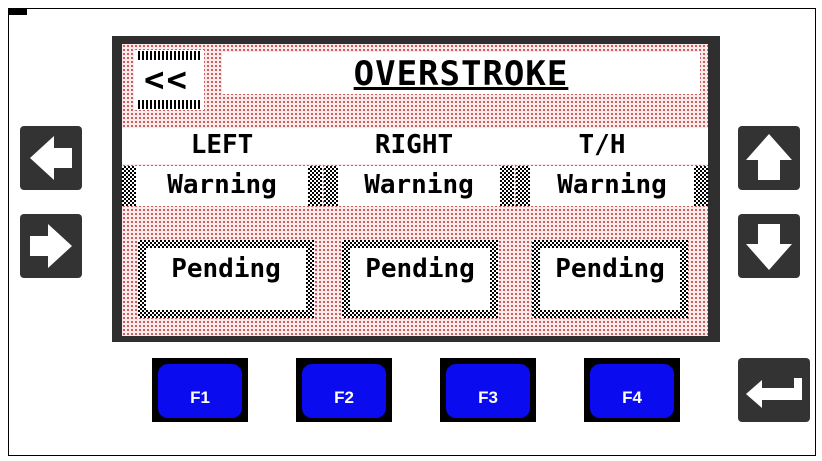 This screenshot has width=822, height=461. I want to click on page-title: OVERSTROKE, so click(461, 74).